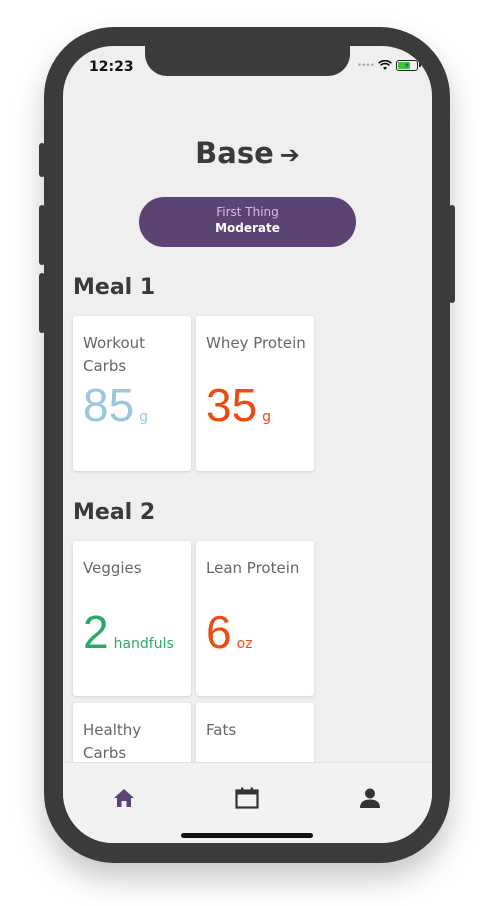  I want to click on home-indicator, so click(247, 835).